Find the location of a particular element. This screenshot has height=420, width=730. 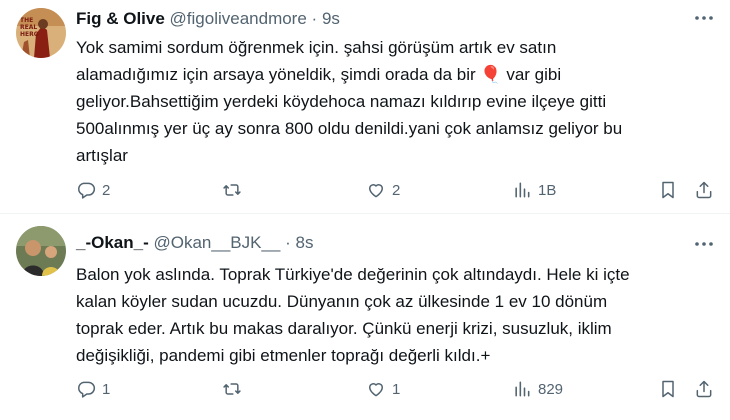

like-button: 1 is located at coordinates (383, 389).